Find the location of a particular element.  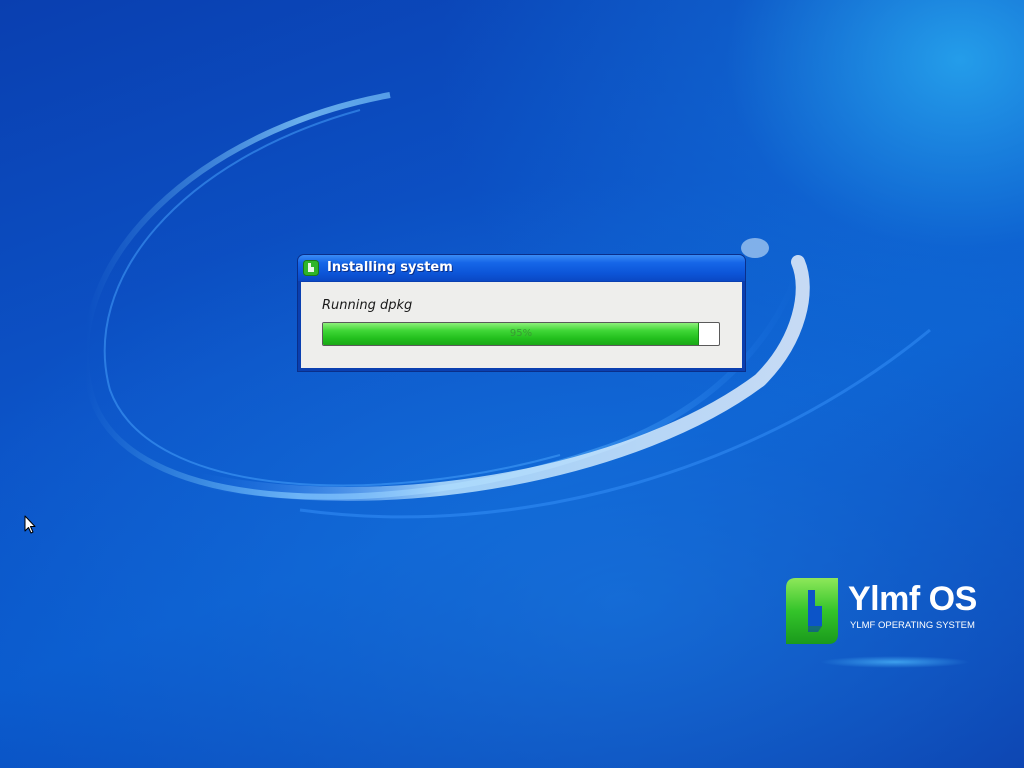

install-progress-bar: 95% is located at coordinates (521, 334).